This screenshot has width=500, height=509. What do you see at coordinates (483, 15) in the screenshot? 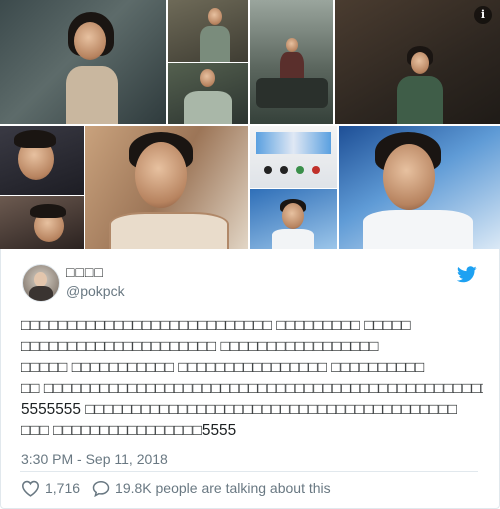
I see `info-icon: i` at bounding box center [483, 15].